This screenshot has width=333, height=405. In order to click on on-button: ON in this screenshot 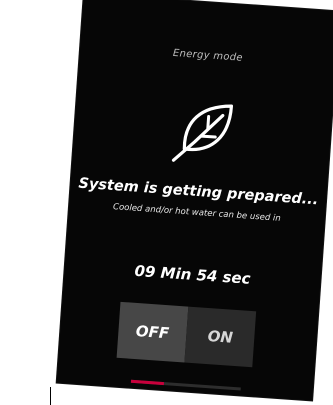, I will do `click(220, 337)`.